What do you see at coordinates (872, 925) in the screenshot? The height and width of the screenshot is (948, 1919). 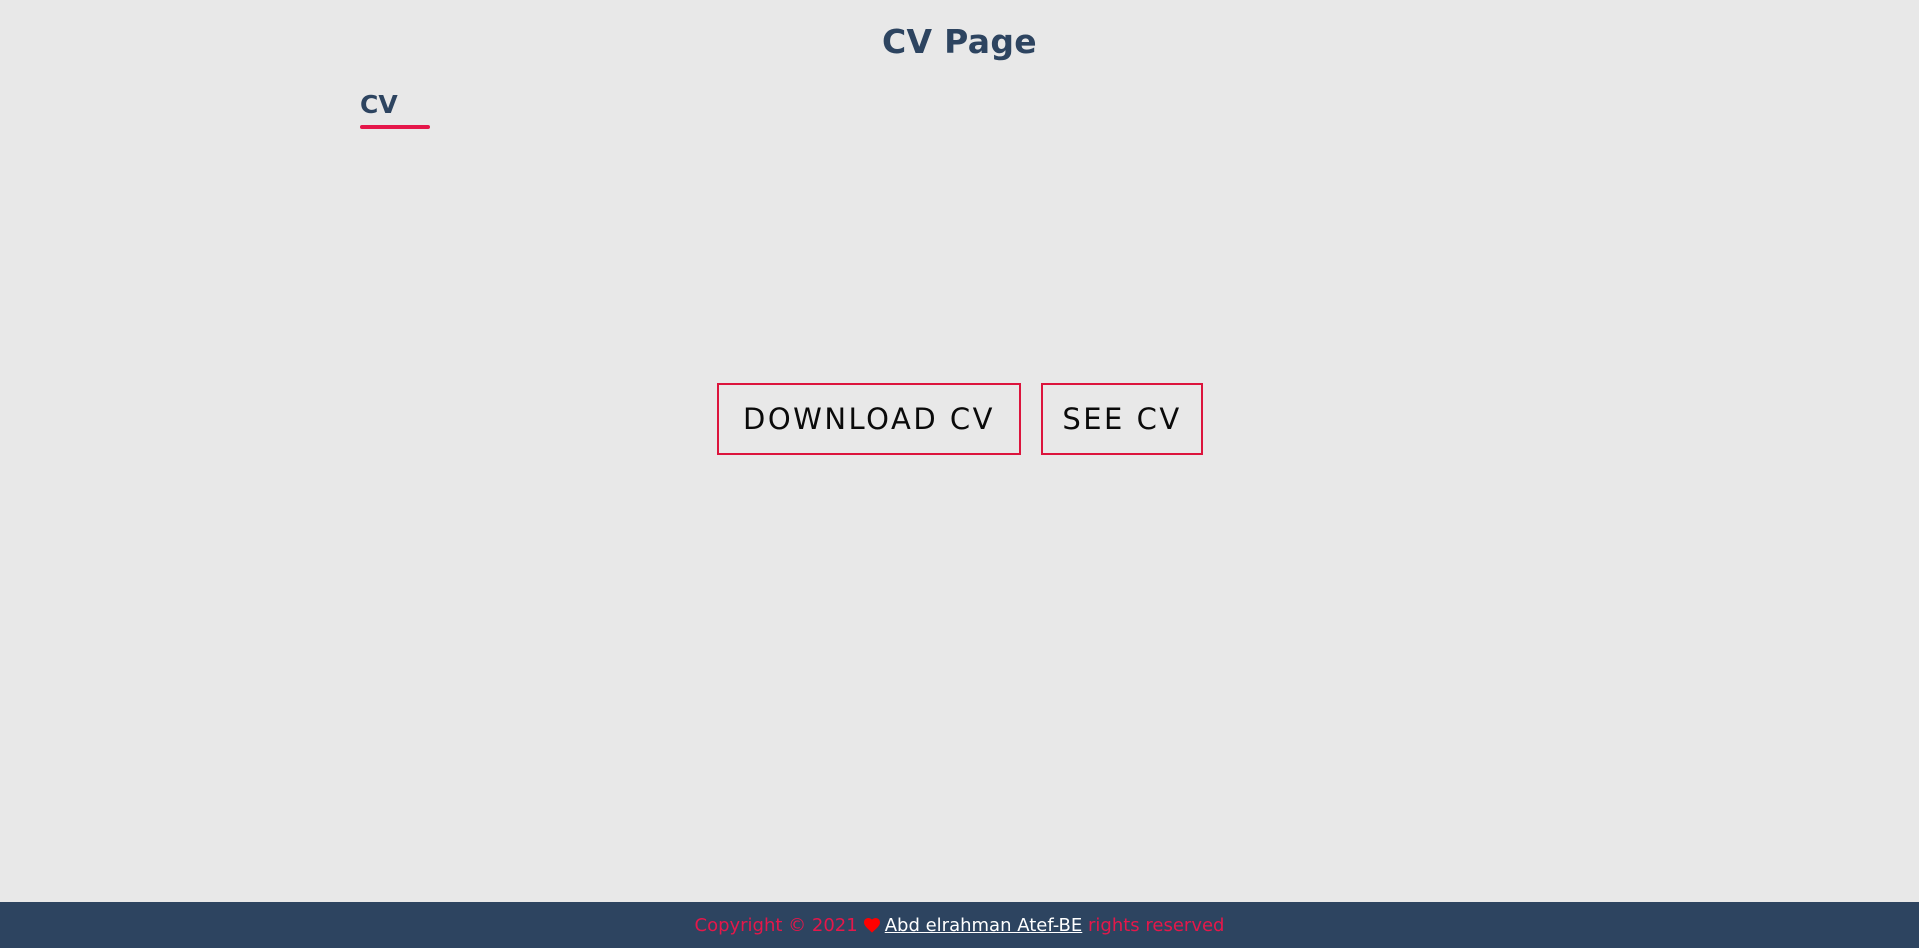 I see `heart-icon` at bounding box center [872, 925].